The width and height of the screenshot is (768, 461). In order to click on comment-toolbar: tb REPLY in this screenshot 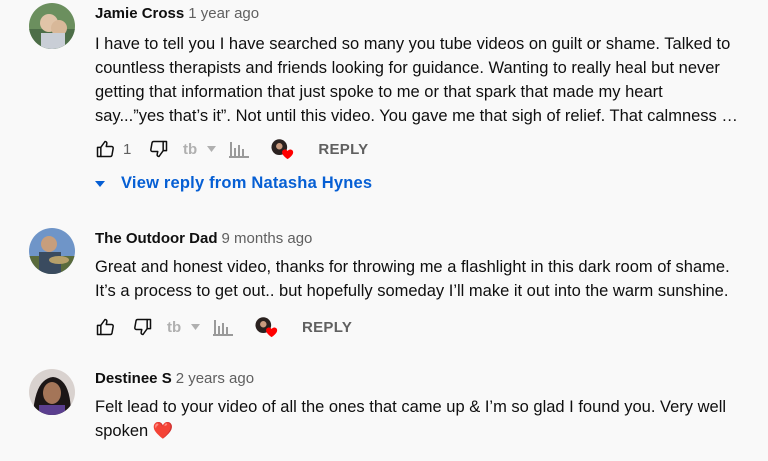, I will do `click(223, 327)`.